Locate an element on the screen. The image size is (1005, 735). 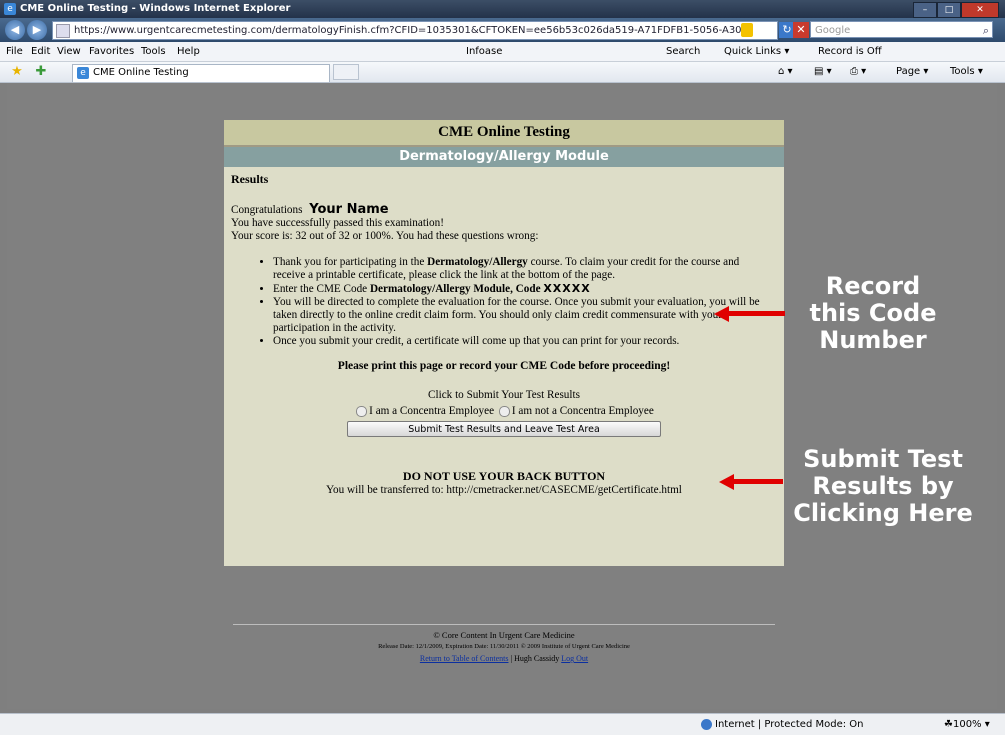
record-status: Record is Off is located at coordinates (850, 51).